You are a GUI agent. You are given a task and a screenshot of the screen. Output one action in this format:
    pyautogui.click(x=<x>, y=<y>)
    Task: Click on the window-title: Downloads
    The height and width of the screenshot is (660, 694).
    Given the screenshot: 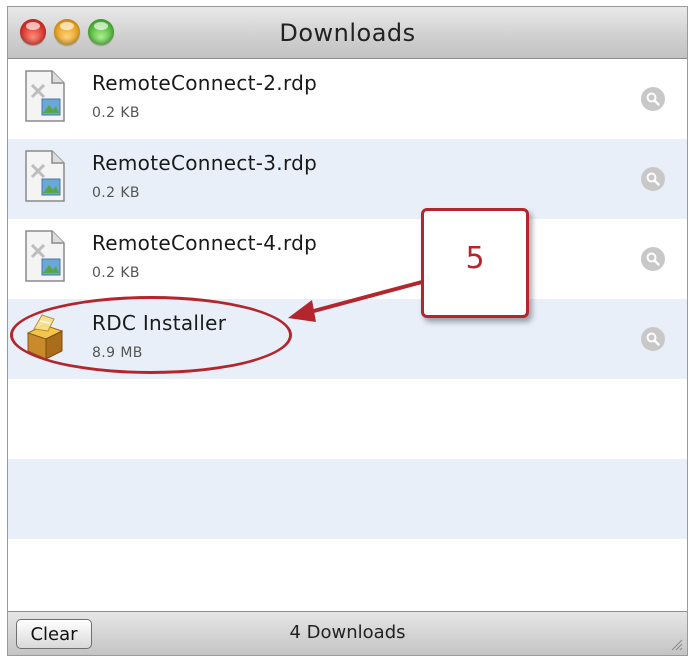 What is the action you would take?
    pyautogui.click(x=347, y=33)
    